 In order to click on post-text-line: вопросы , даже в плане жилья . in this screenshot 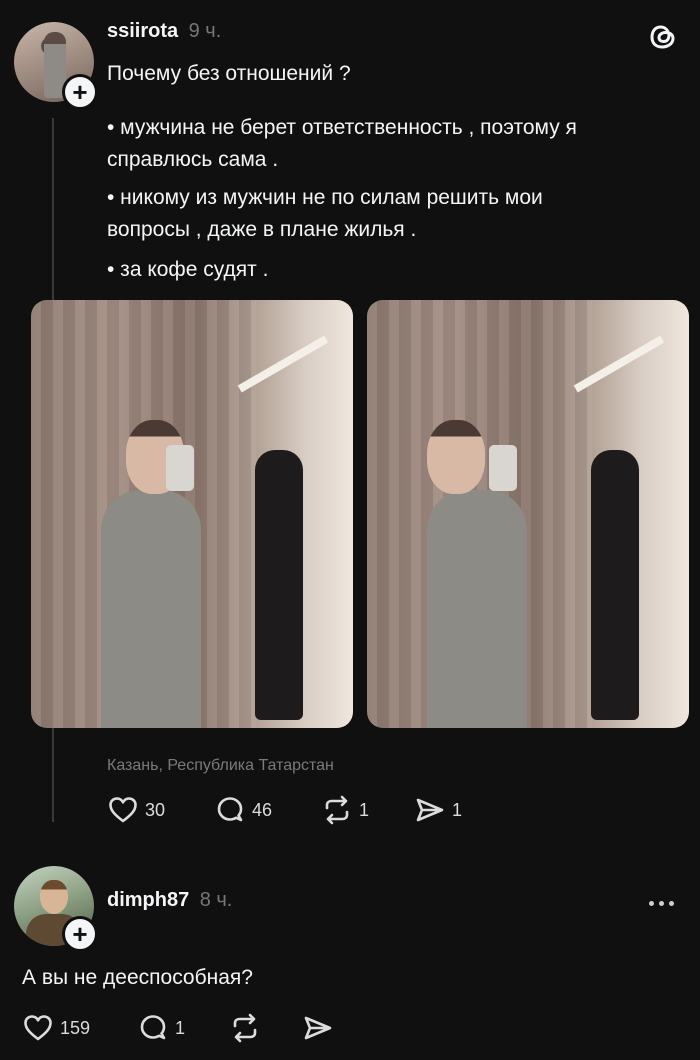, I will do `click(262, 229)`.